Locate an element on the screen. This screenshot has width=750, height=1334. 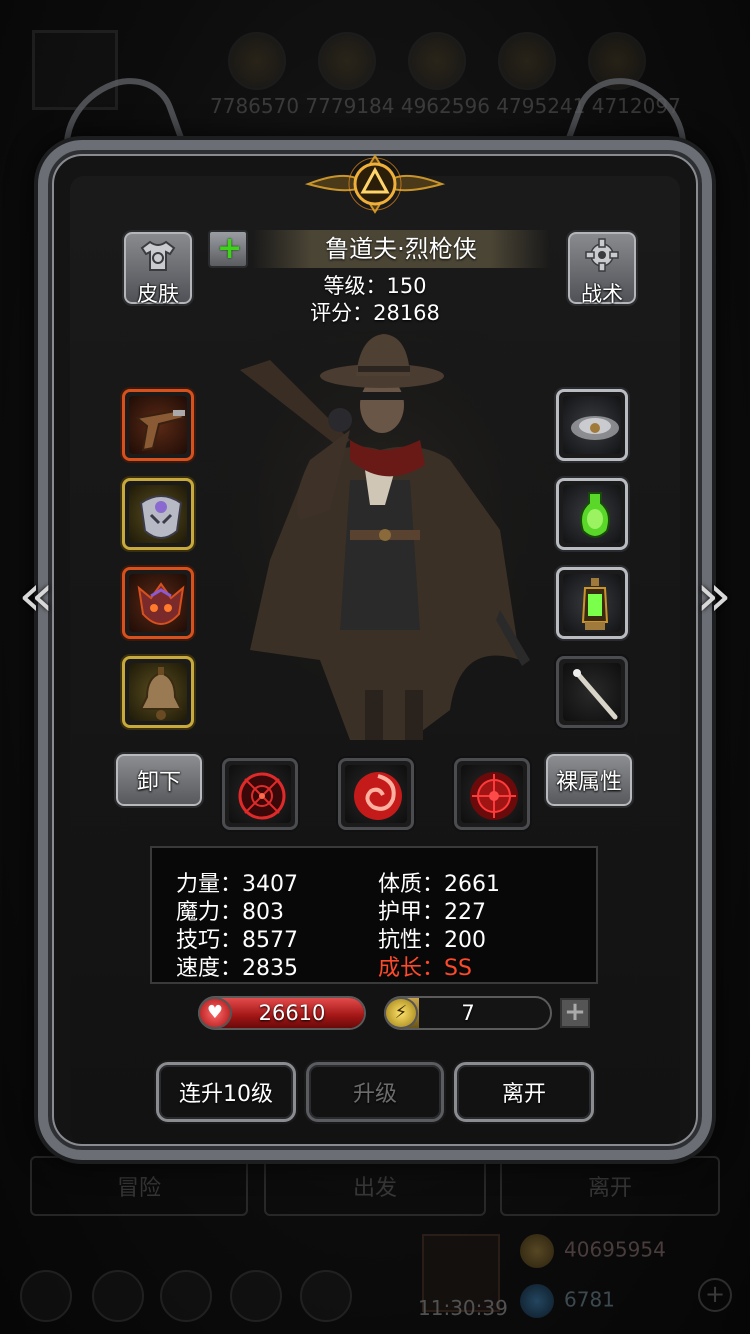
bottom-nav-bar: 冒险 出发 离开 11:30:39 40695954 6781 + is located at coordinates (375, 1242).